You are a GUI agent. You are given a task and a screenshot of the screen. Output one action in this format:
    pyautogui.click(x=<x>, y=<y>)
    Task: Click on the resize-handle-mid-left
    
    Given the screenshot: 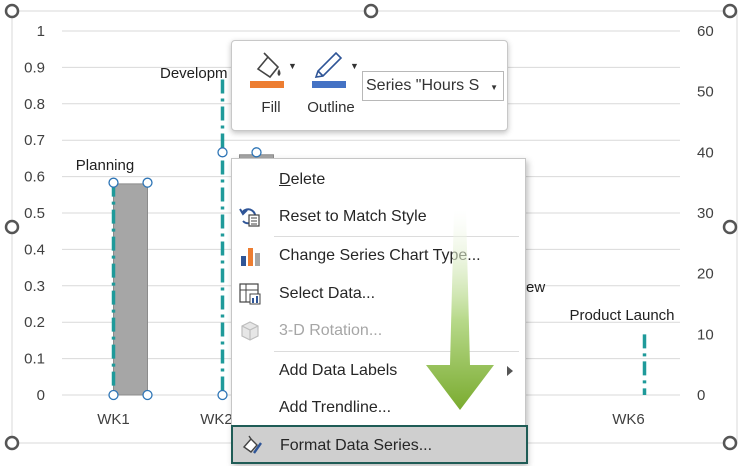 What is the action you would take?
    pyautogui.click(x=12, y=227)
    